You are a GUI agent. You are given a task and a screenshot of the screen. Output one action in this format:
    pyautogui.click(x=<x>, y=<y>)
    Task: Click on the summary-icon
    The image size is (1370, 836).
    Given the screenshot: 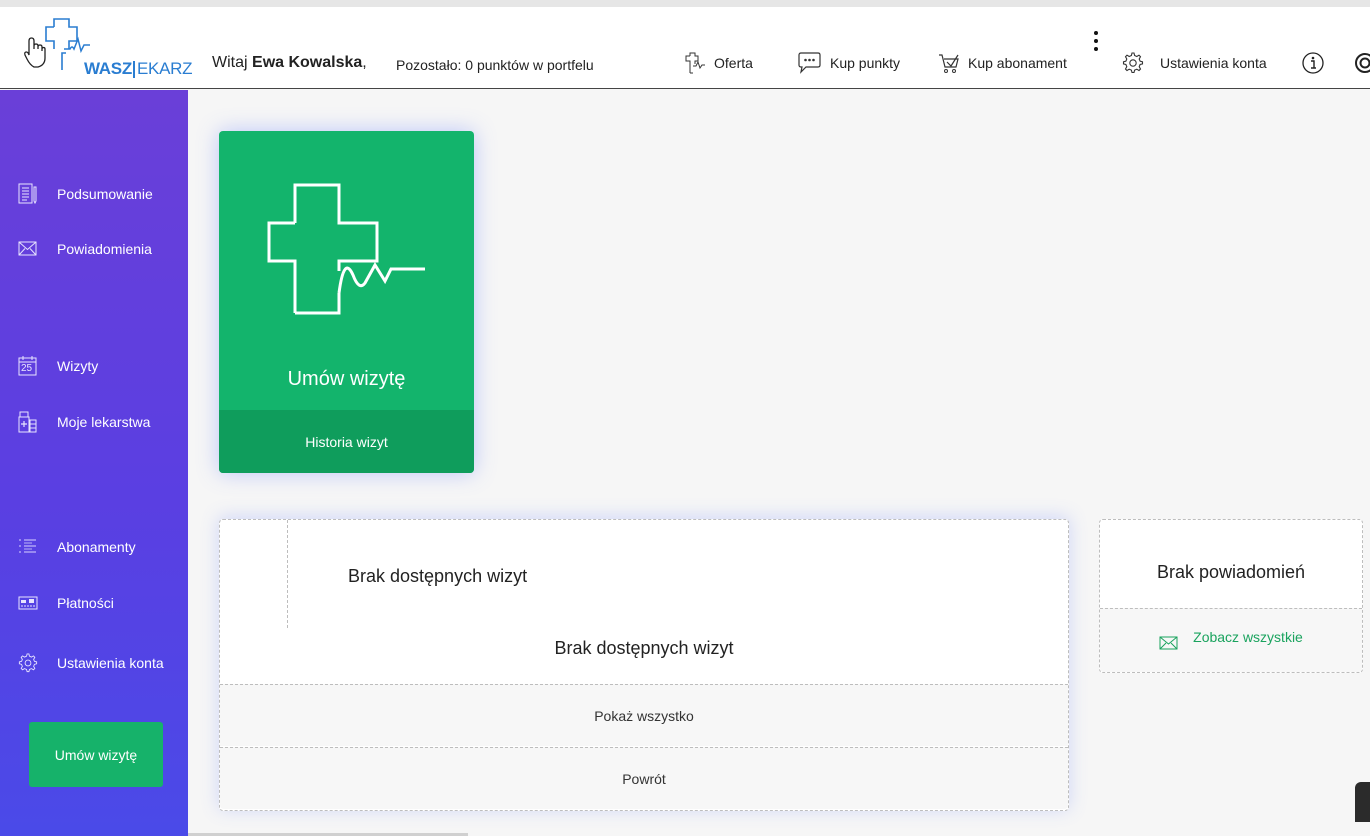 What is the action you would take?
    pyautogui.click(x=28, y=194)
    